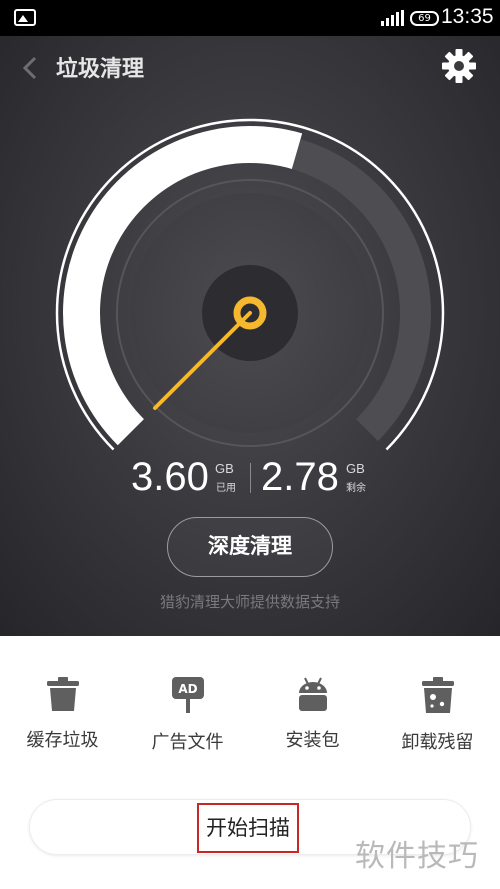  What do you see at coordinates (62, 694) in the screenshot?
I see `trash-icon` at bounding box center [62, 694].